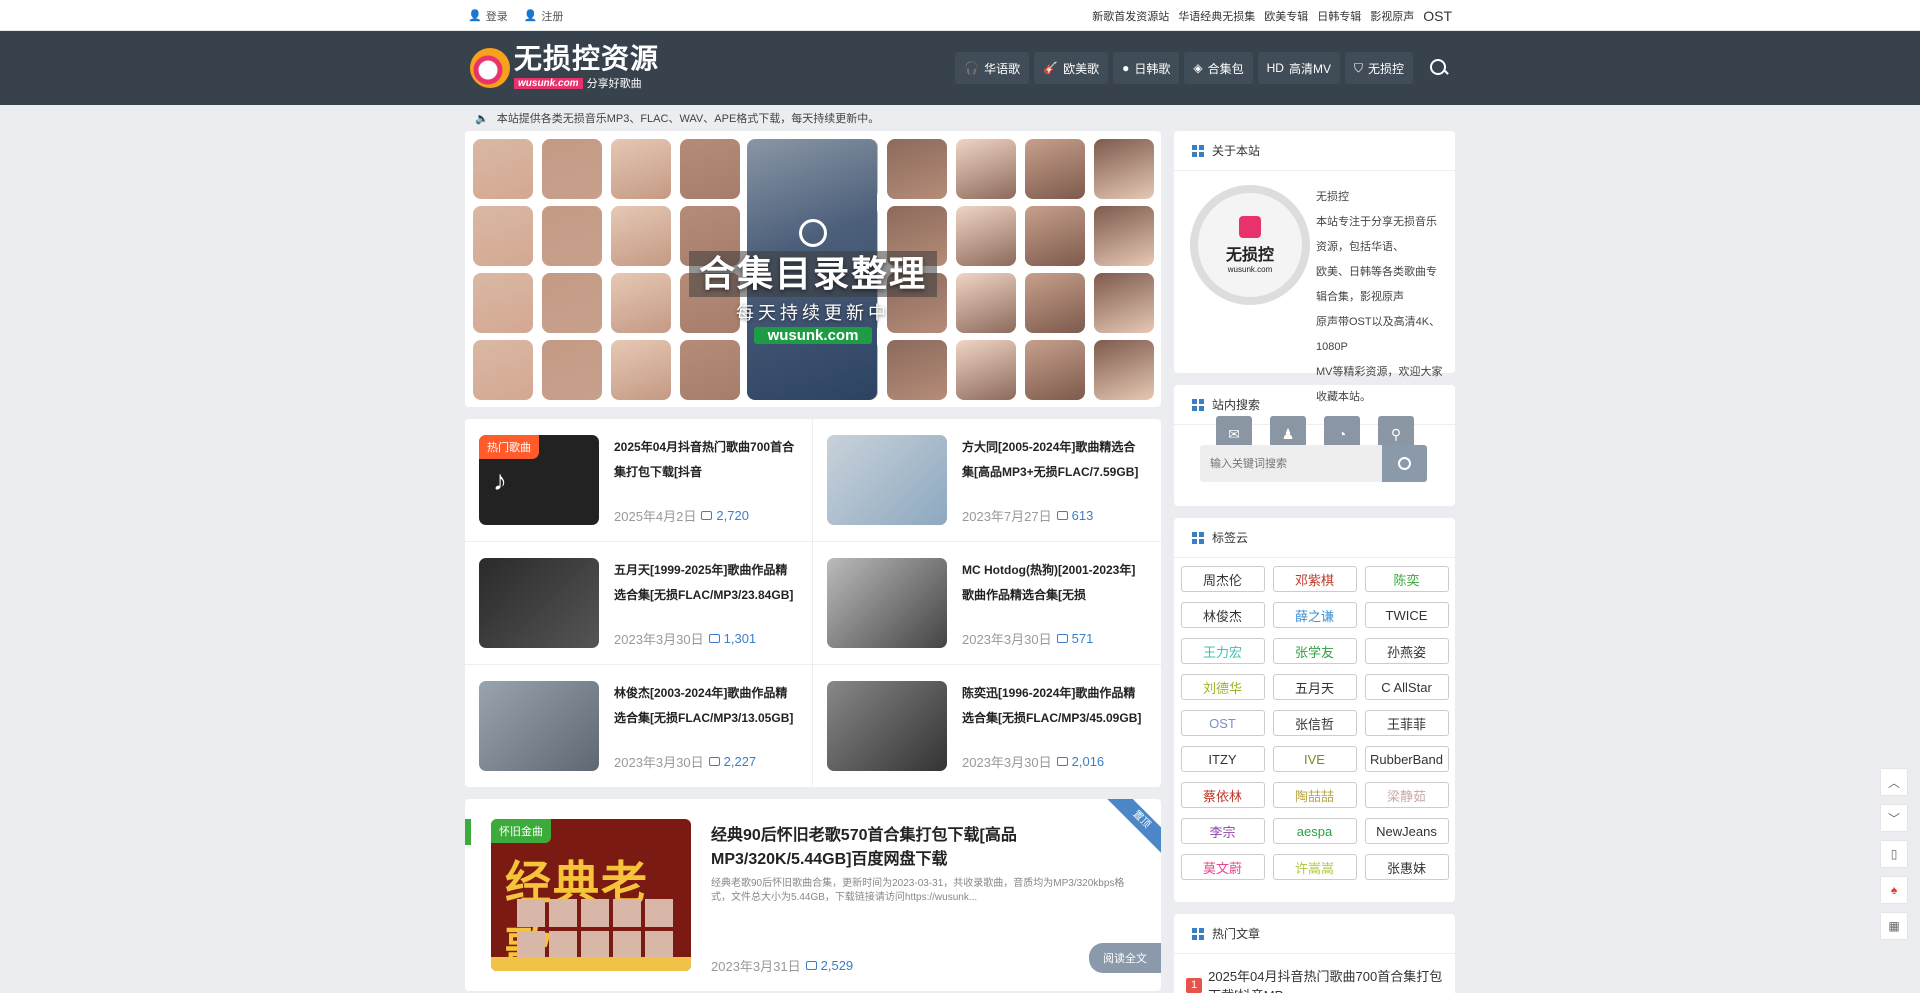 The image size is (1920, 993). I want to click on top-link: 影视原声, so click(1392, 16).